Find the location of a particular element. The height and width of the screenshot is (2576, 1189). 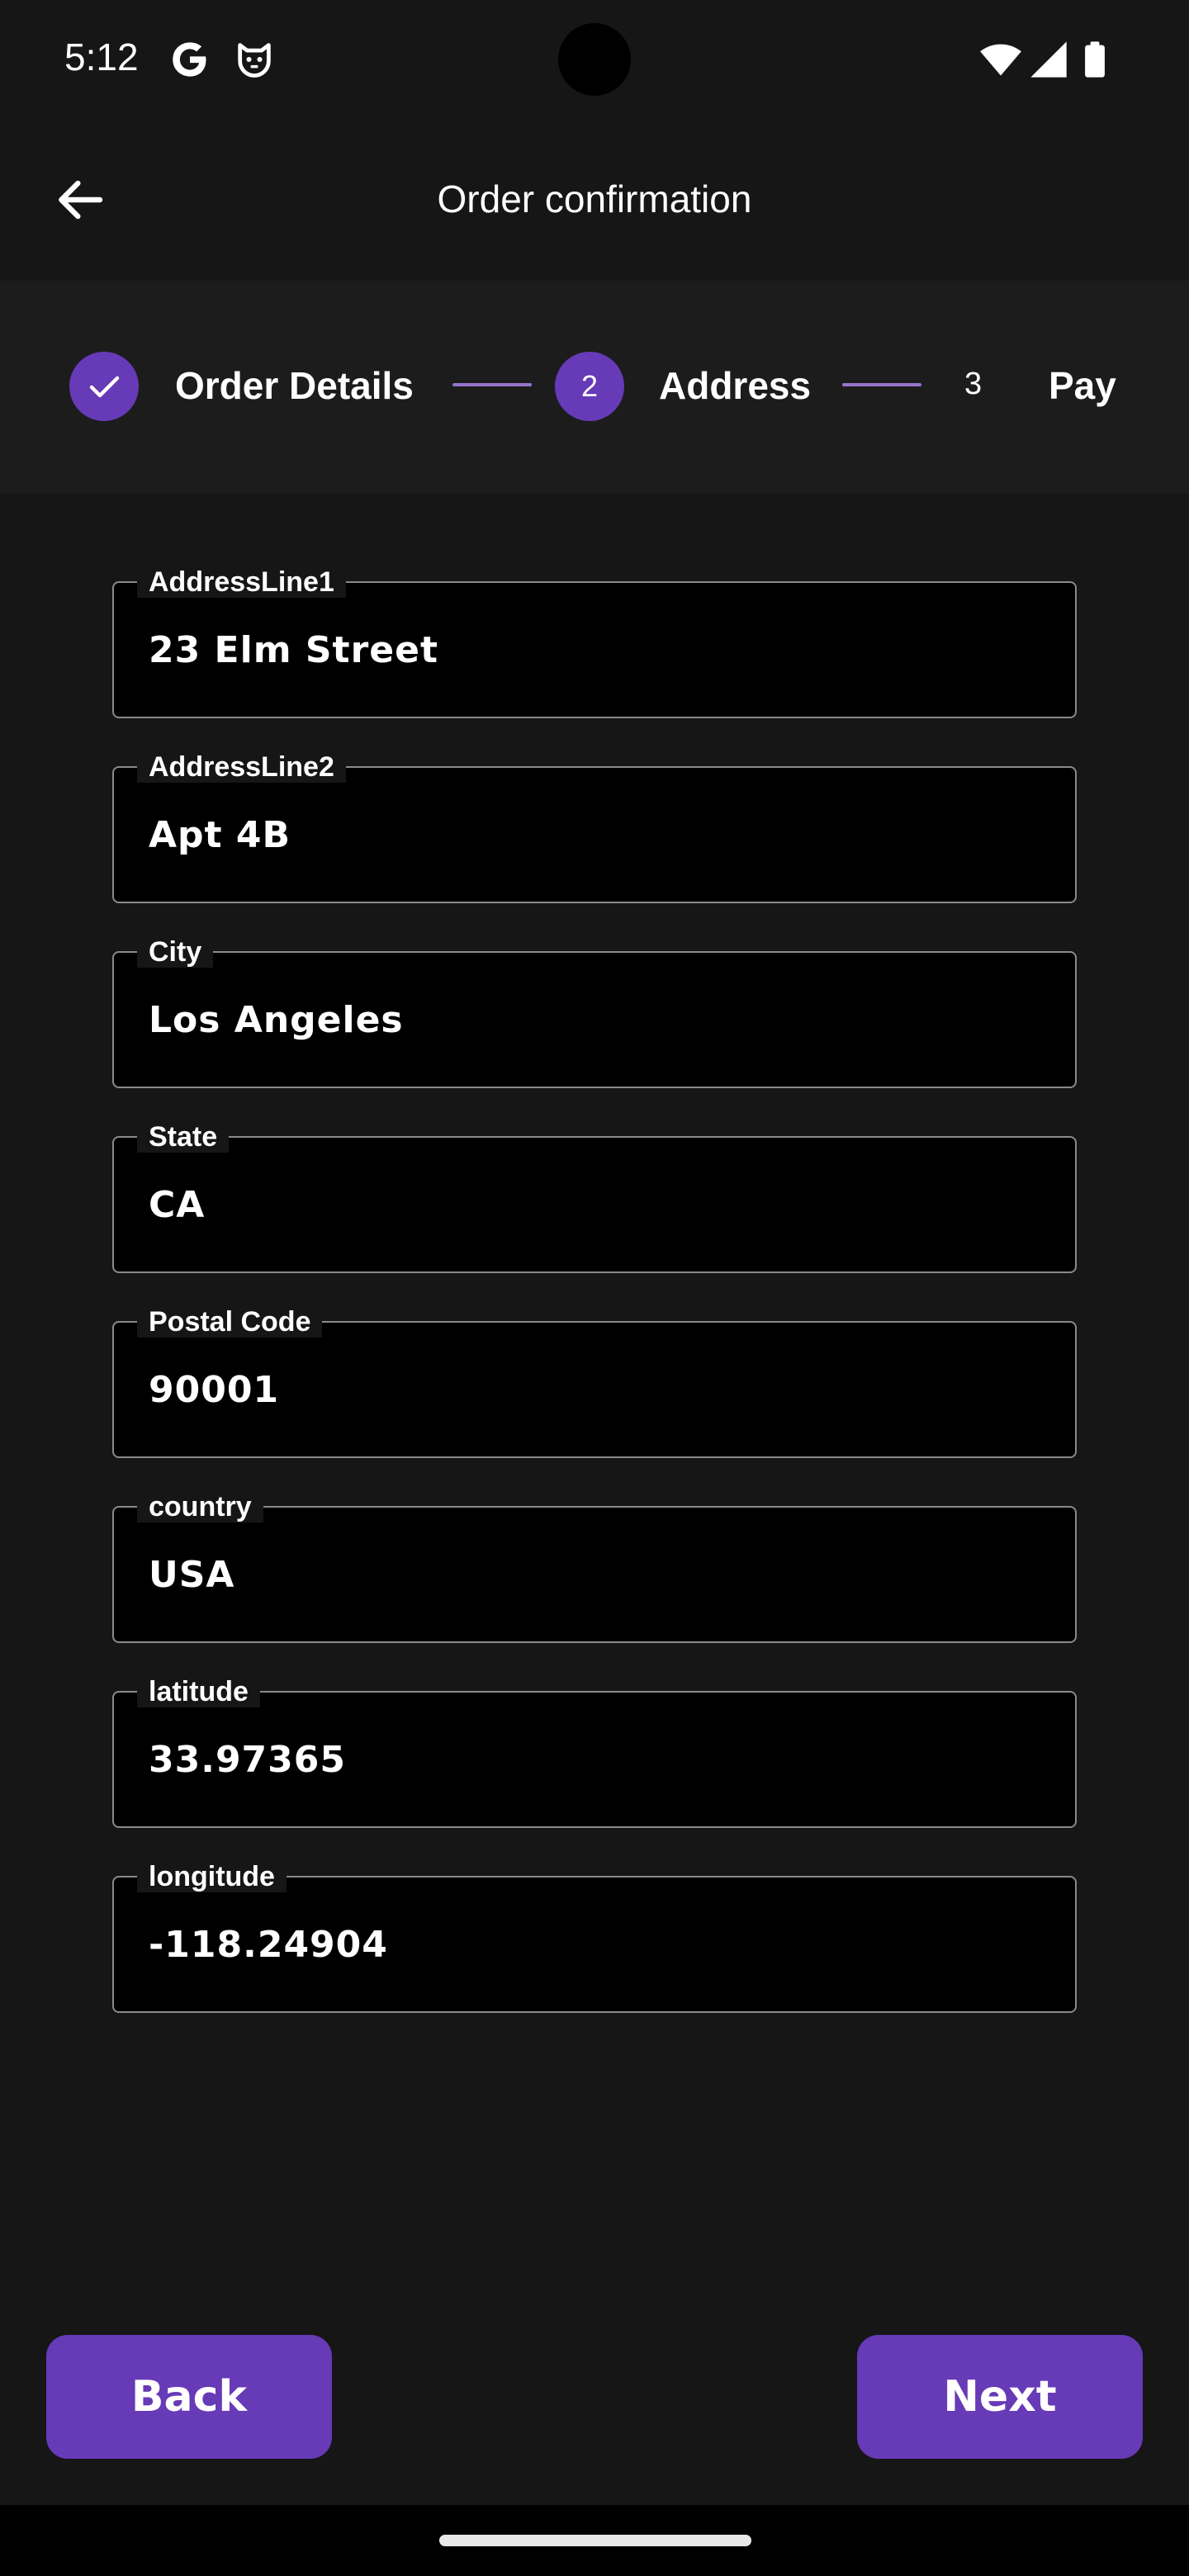

address-line2-field: AddressLine2 is located at coordinates (594, 827).